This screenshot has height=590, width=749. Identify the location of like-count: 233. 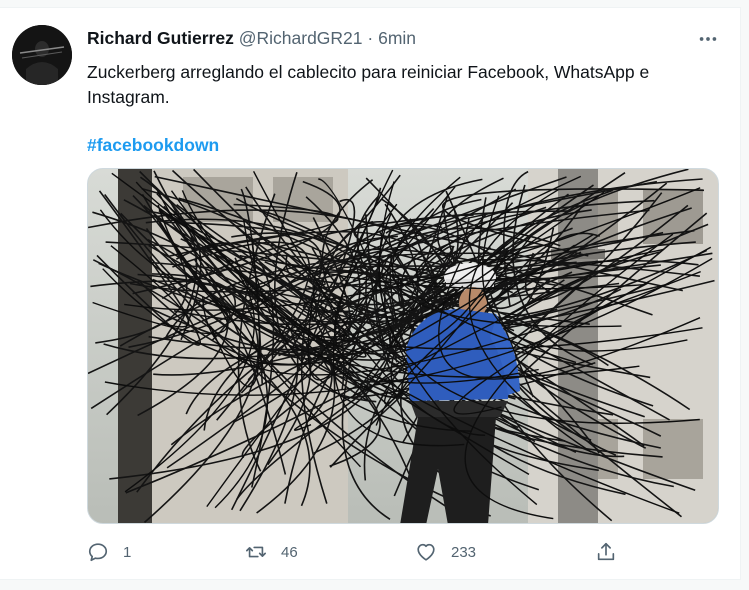
(464, 552).